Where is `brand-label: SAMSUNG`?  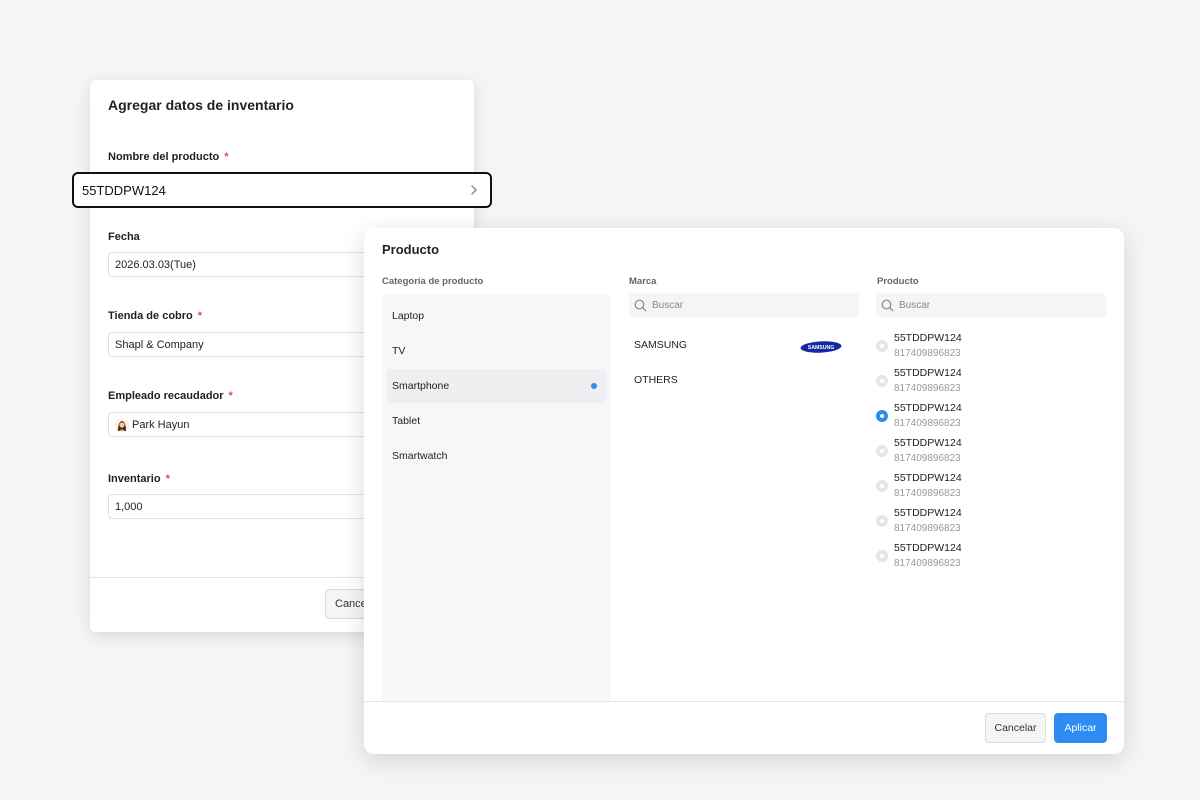
brand-label: SAMSUNG is located at coordinates (661, 345).